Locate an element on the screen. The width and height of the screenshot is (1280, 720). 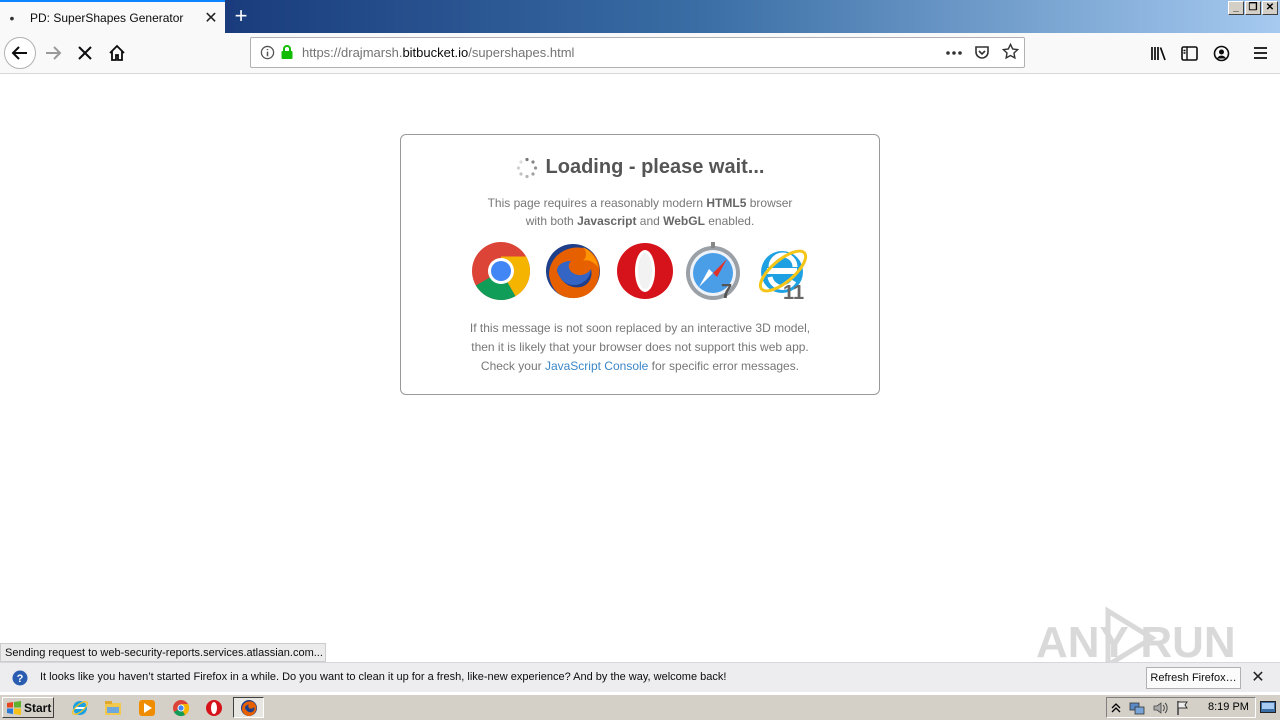
help-icon: ? is located at coordinates (20, 678).